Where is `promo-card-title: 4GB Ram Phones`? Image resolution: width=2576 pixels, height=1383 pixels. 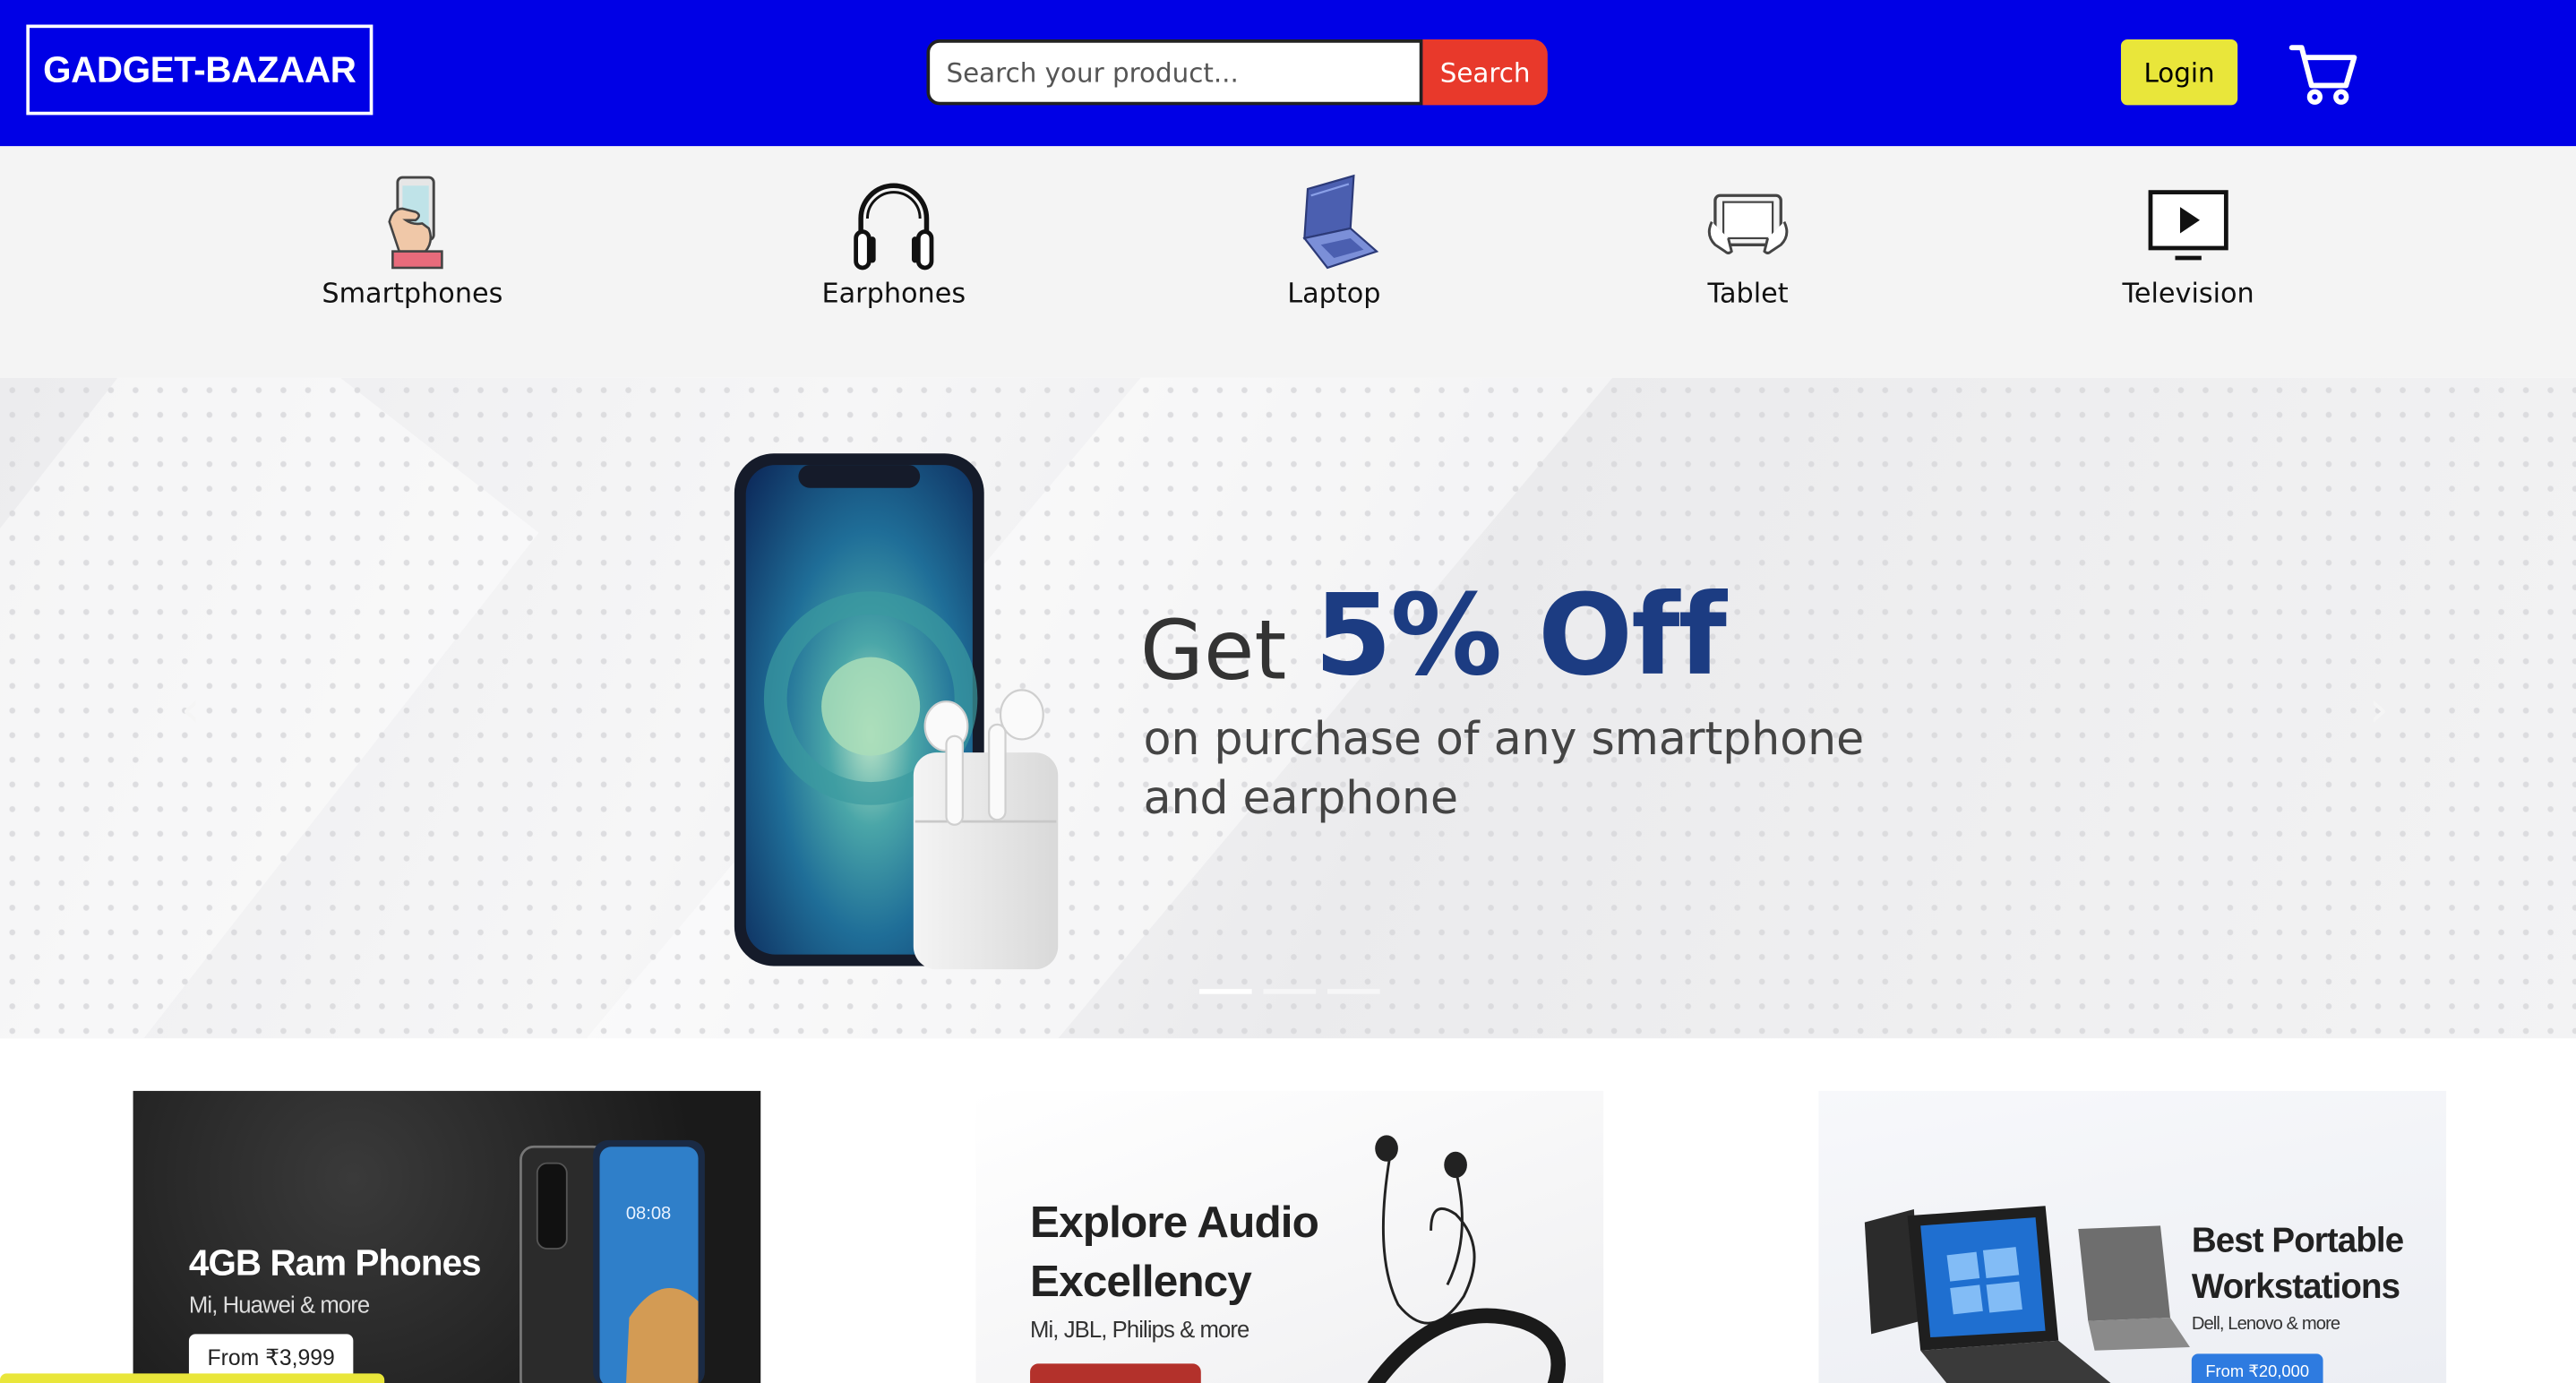
promo-card-title: 4GB Ram Phones is located at coordinates (335, 1262).